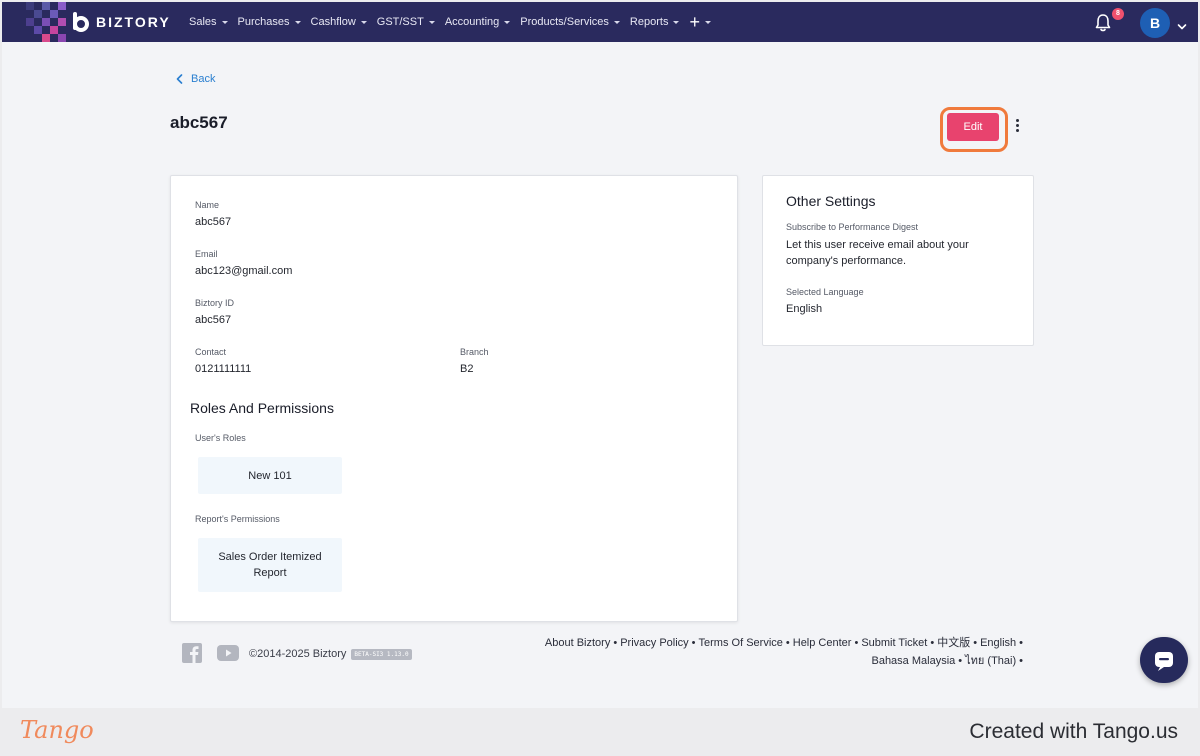 This screenshot has width=1200, height=756. Describe the element at coordinates (400, 22) in the screenshot. I see `menu-label: GST/SST` at that location.